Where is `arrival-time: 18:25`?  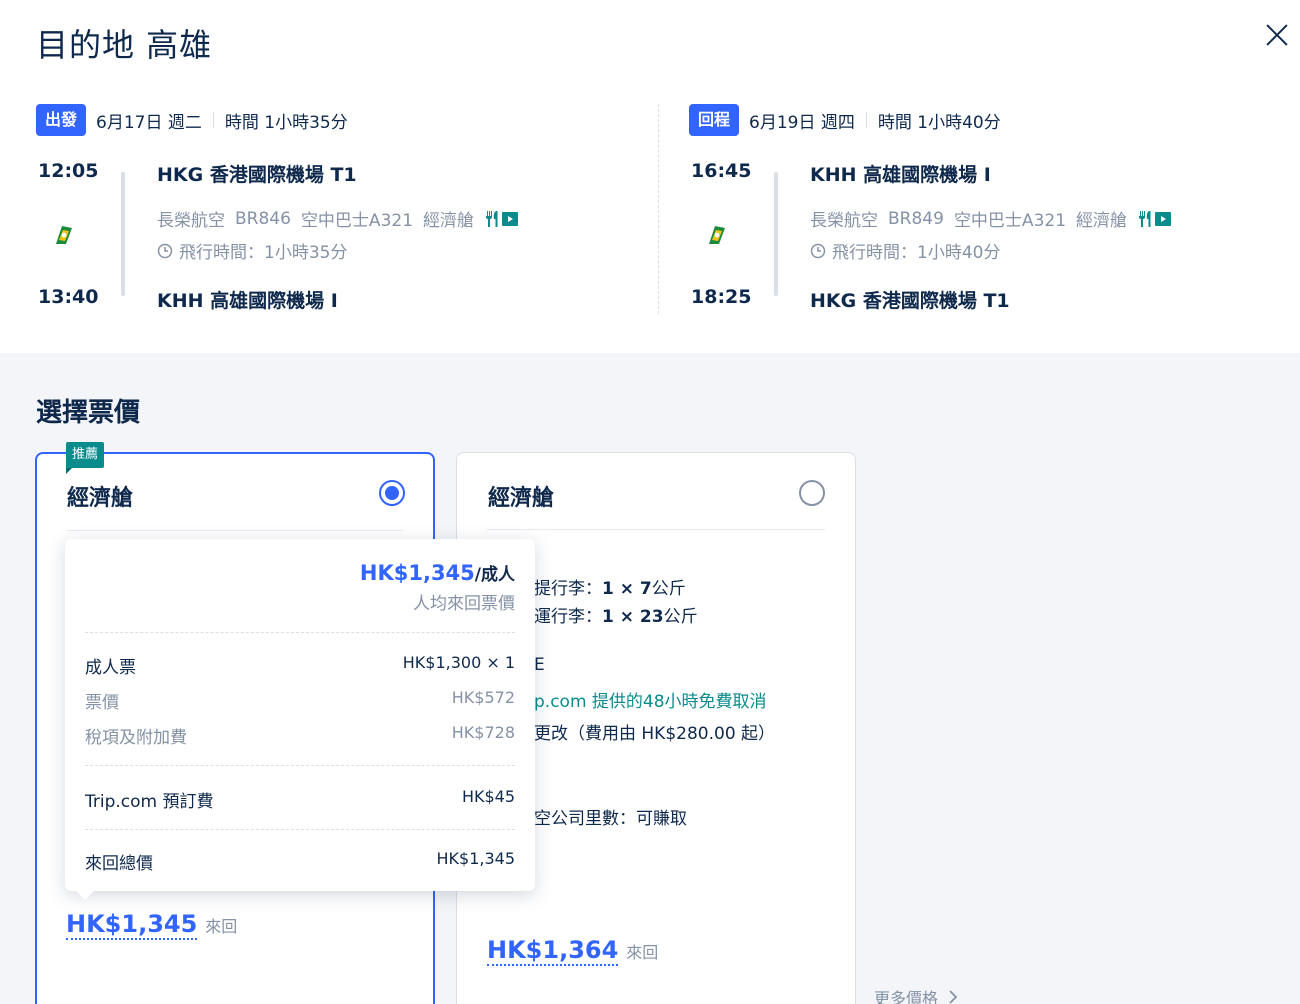 arrival-time: 18:25 is located at coordinates (721, 297).